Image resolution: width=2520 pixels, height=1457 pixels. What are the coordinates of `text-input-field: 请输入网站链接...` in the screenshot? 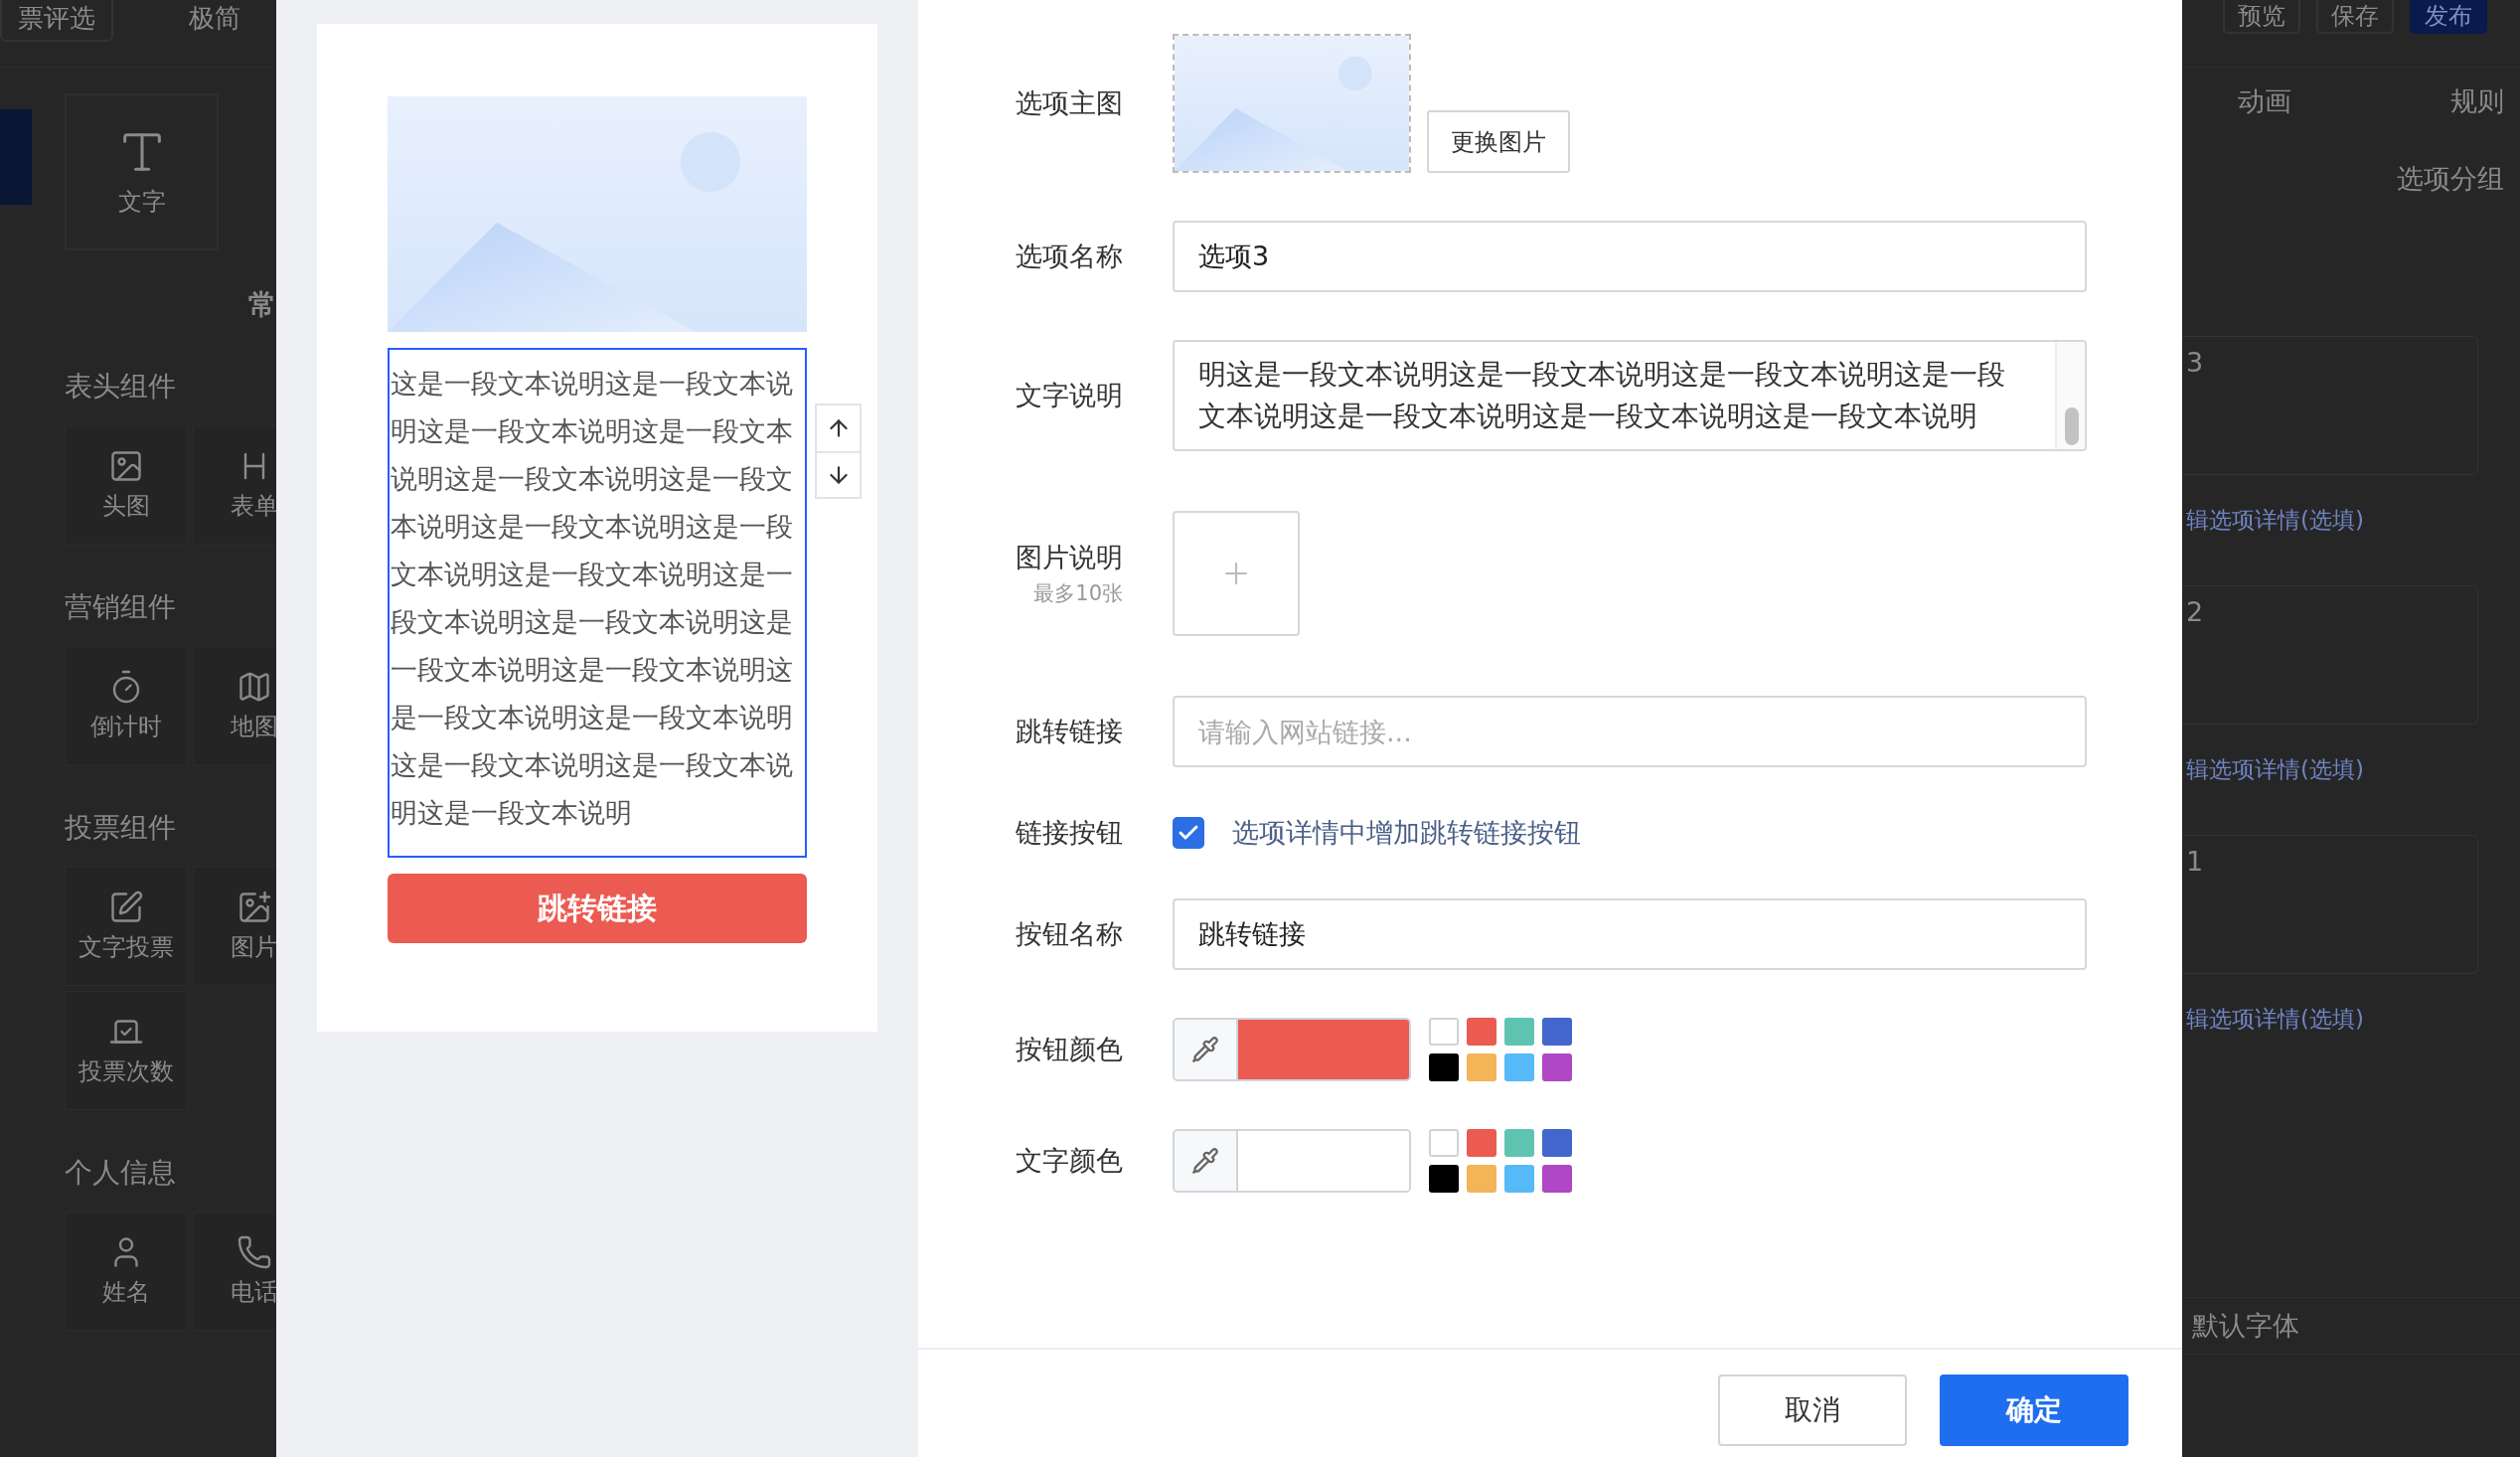 It's located at (1630, 731).